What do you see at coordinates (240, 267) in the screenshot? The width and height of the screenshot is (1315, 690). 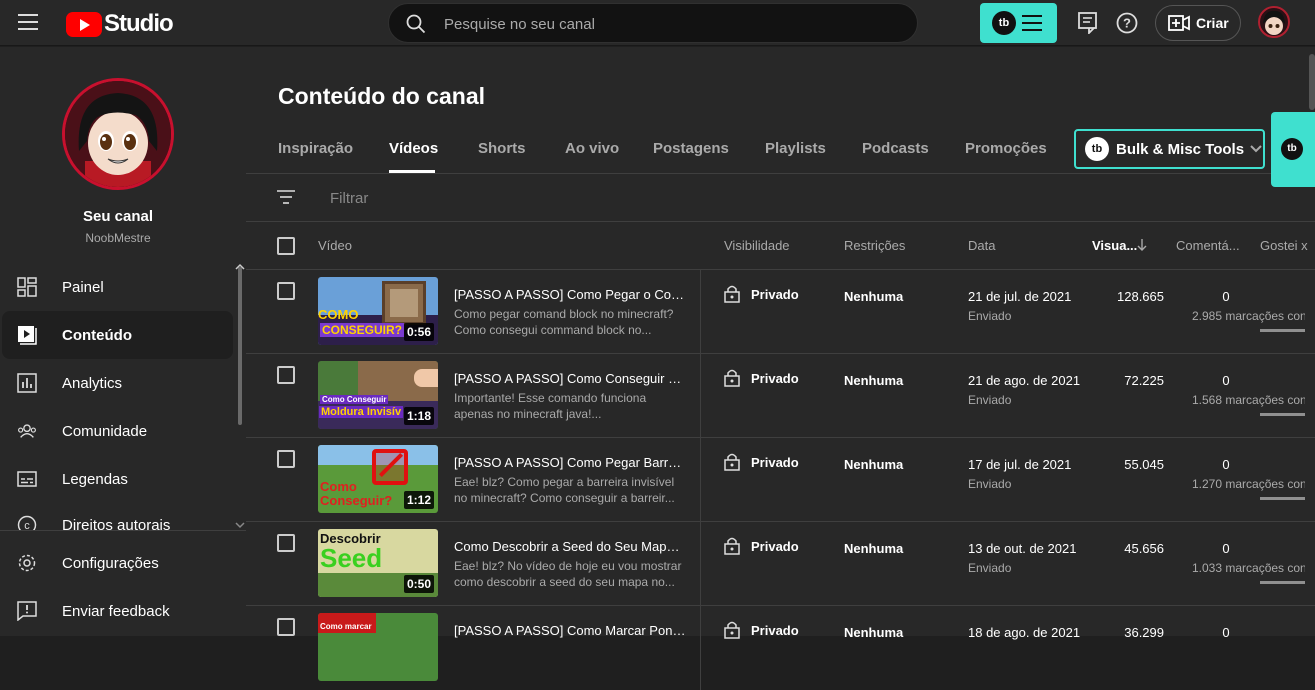 I see `scroll-up-icon` at bounding box center [240, 267].